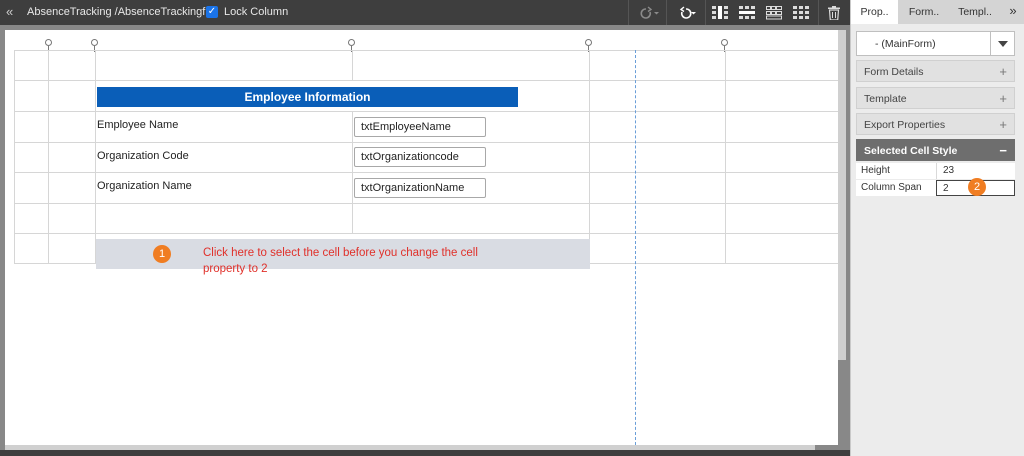 The image size is (1024, 456). I want to click on height-field: 23, so click(975, 171).